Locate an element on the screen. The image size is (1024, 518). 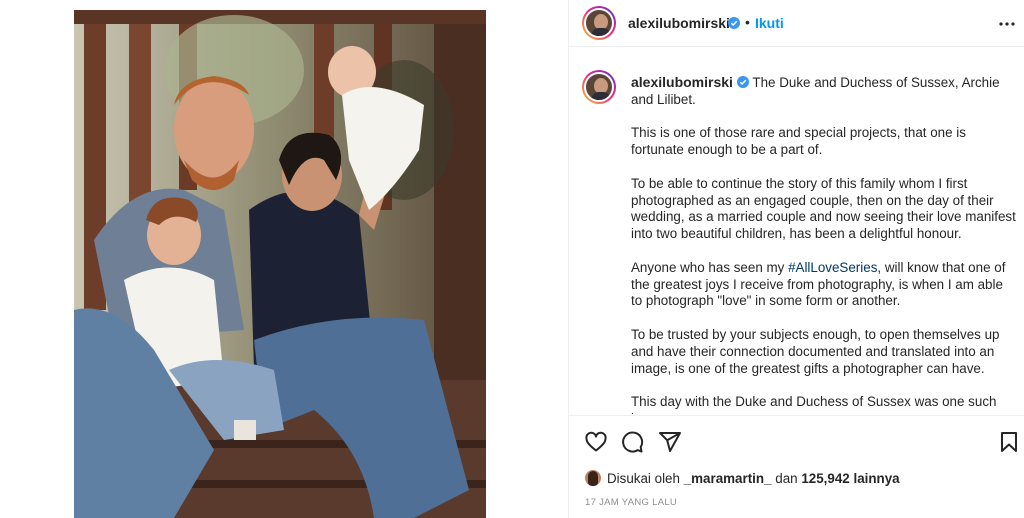
likes-suffix: lainnya is located at coordinates (876, 478).